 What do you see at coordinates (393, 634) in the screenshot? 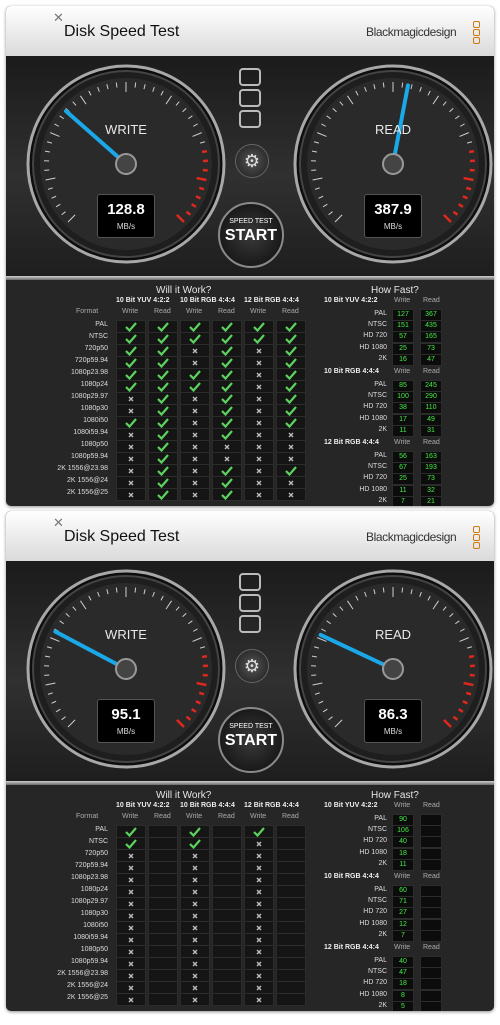
I see `read-gauge-label: READ` at bounding box center [393, 634].